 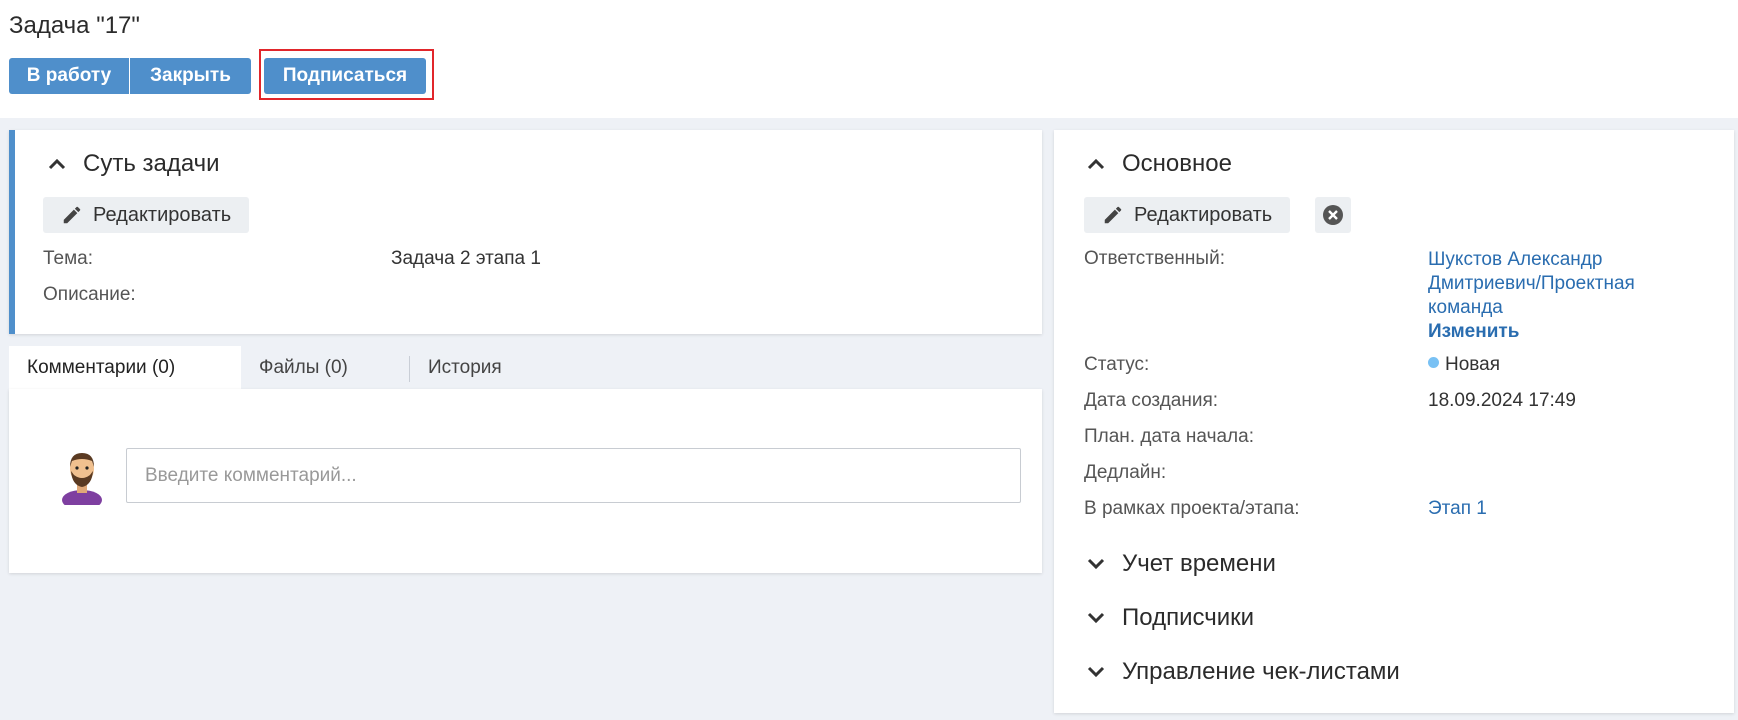 I want to click on deadline-label: Дедлайн:, so click(x=1125, y=472).